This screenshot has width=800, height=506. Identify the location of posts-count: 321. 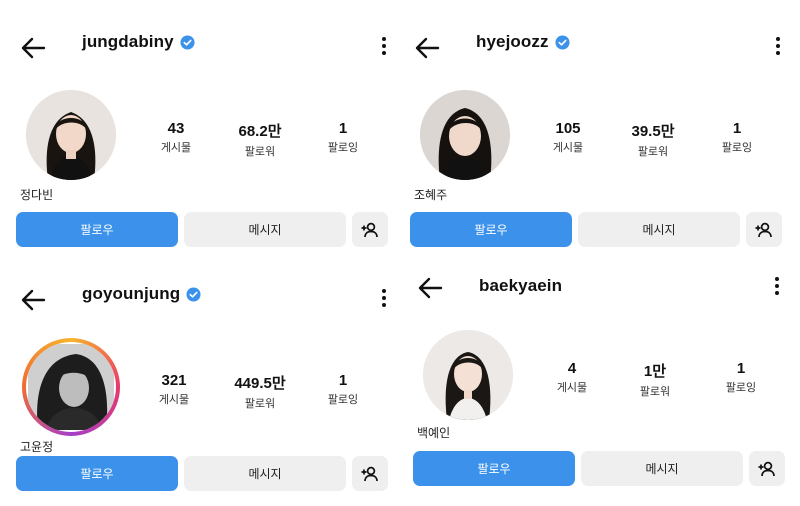
(174, 380).